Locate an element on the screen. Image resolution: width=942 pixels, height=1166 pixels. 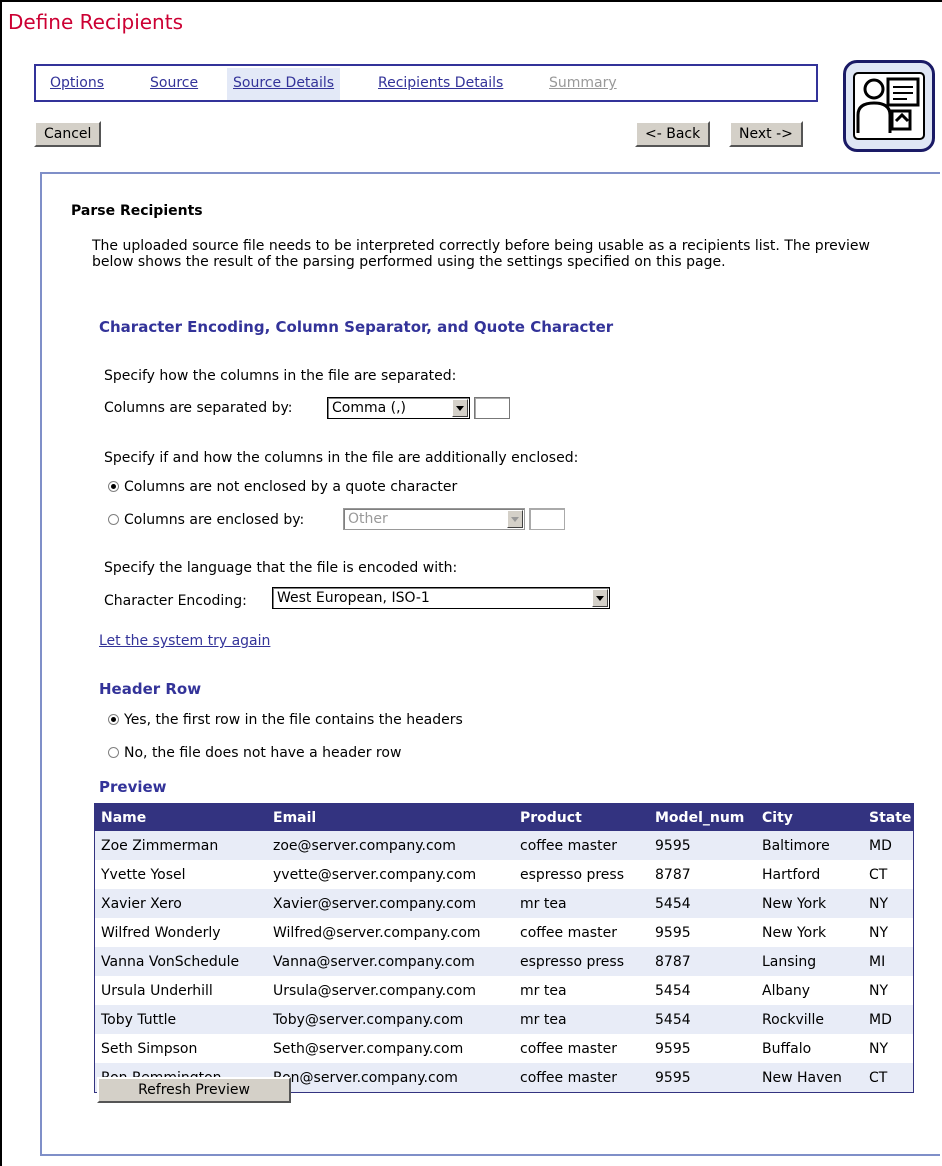
separator-custom-input is located at coordinates (492, 408).